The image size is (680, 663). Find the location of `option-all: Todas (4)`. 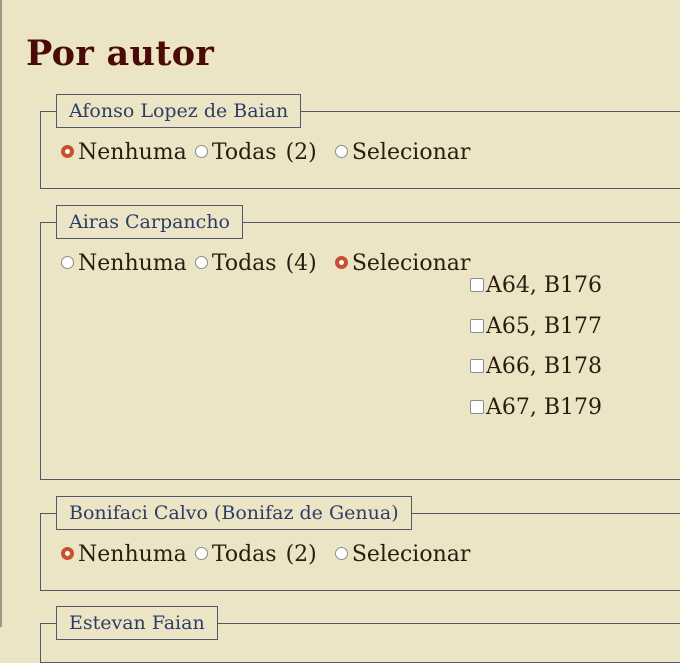

option-all: Todas (4) is located at coordinates (260, 264).